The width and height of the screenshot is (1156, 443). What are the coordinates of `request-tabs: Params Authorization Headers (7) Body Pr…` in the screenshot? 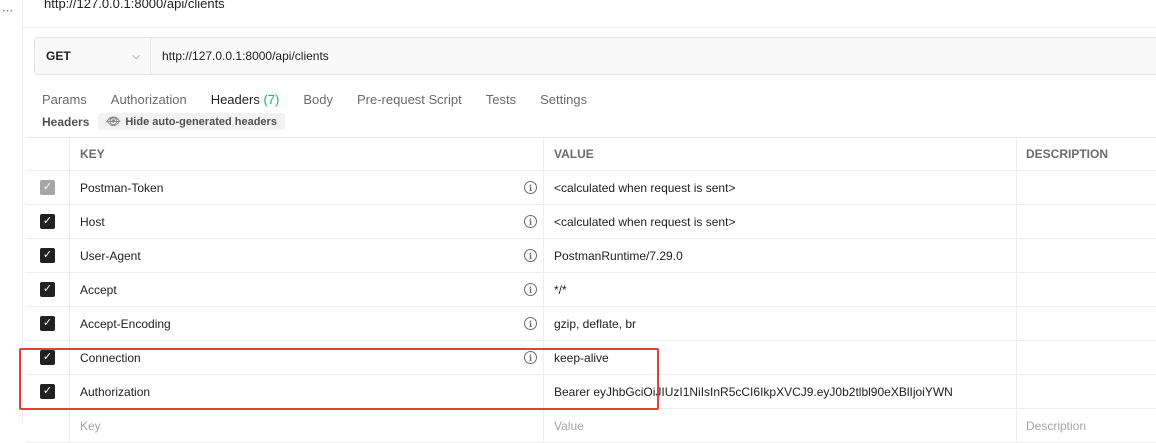 It's located at (326, 103).